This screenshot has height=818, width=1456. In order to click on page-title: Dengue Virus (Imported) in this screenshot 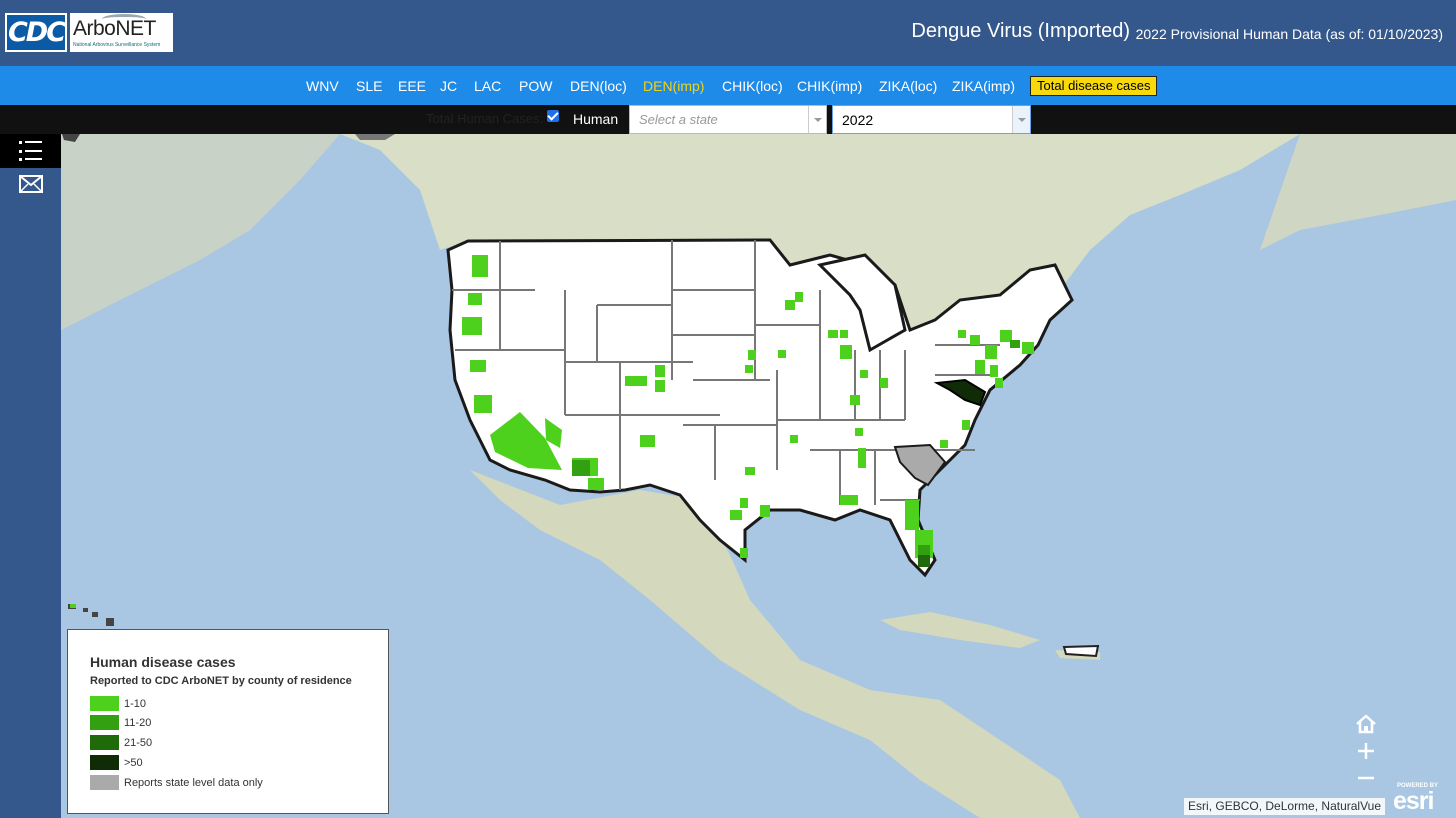, I will do `click(1020, 31)`.